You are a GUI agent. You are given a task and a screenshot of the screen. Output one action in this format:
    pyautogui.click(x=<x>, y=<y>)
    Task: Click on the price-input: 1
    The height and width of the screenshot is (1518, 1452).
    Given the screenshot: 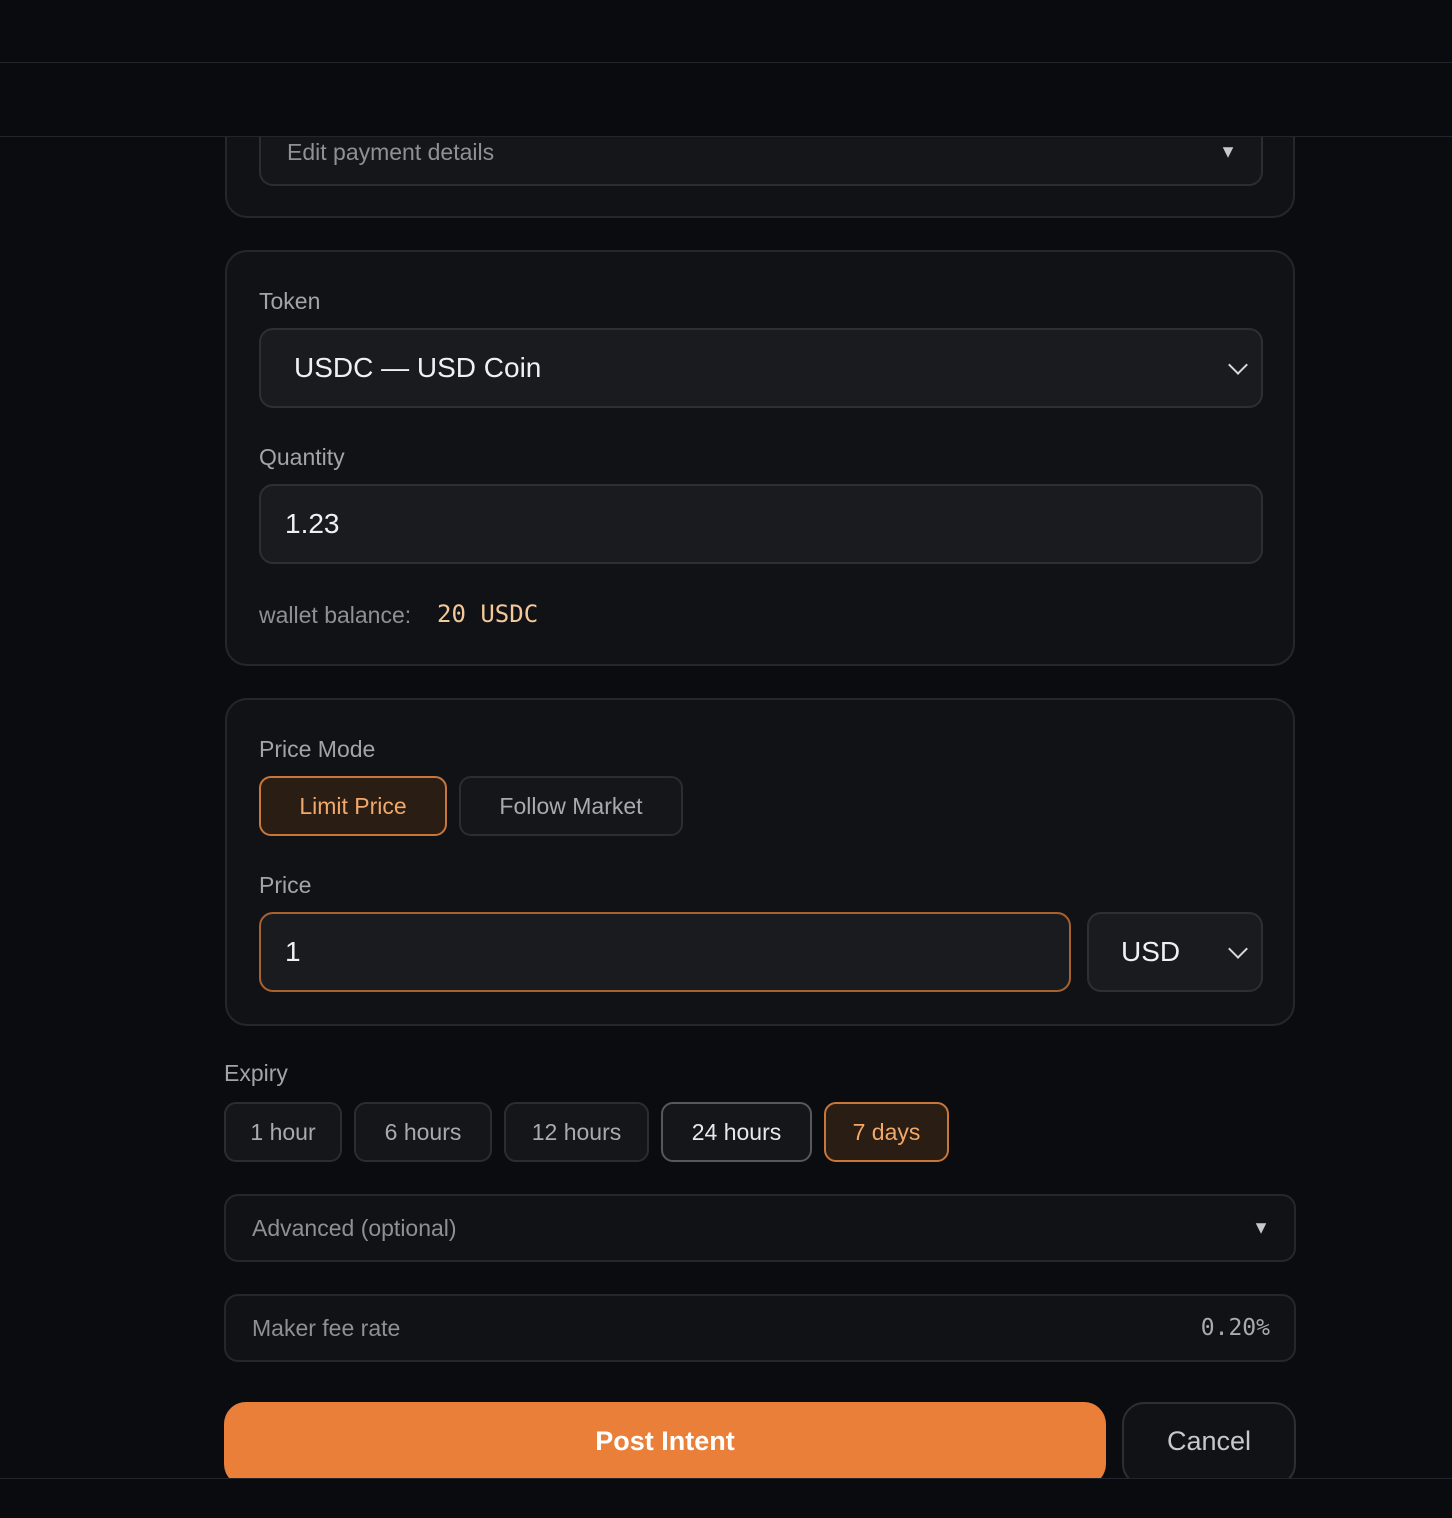 What is the action you would take?
    pyautogui.click(x=665, y=952)
    